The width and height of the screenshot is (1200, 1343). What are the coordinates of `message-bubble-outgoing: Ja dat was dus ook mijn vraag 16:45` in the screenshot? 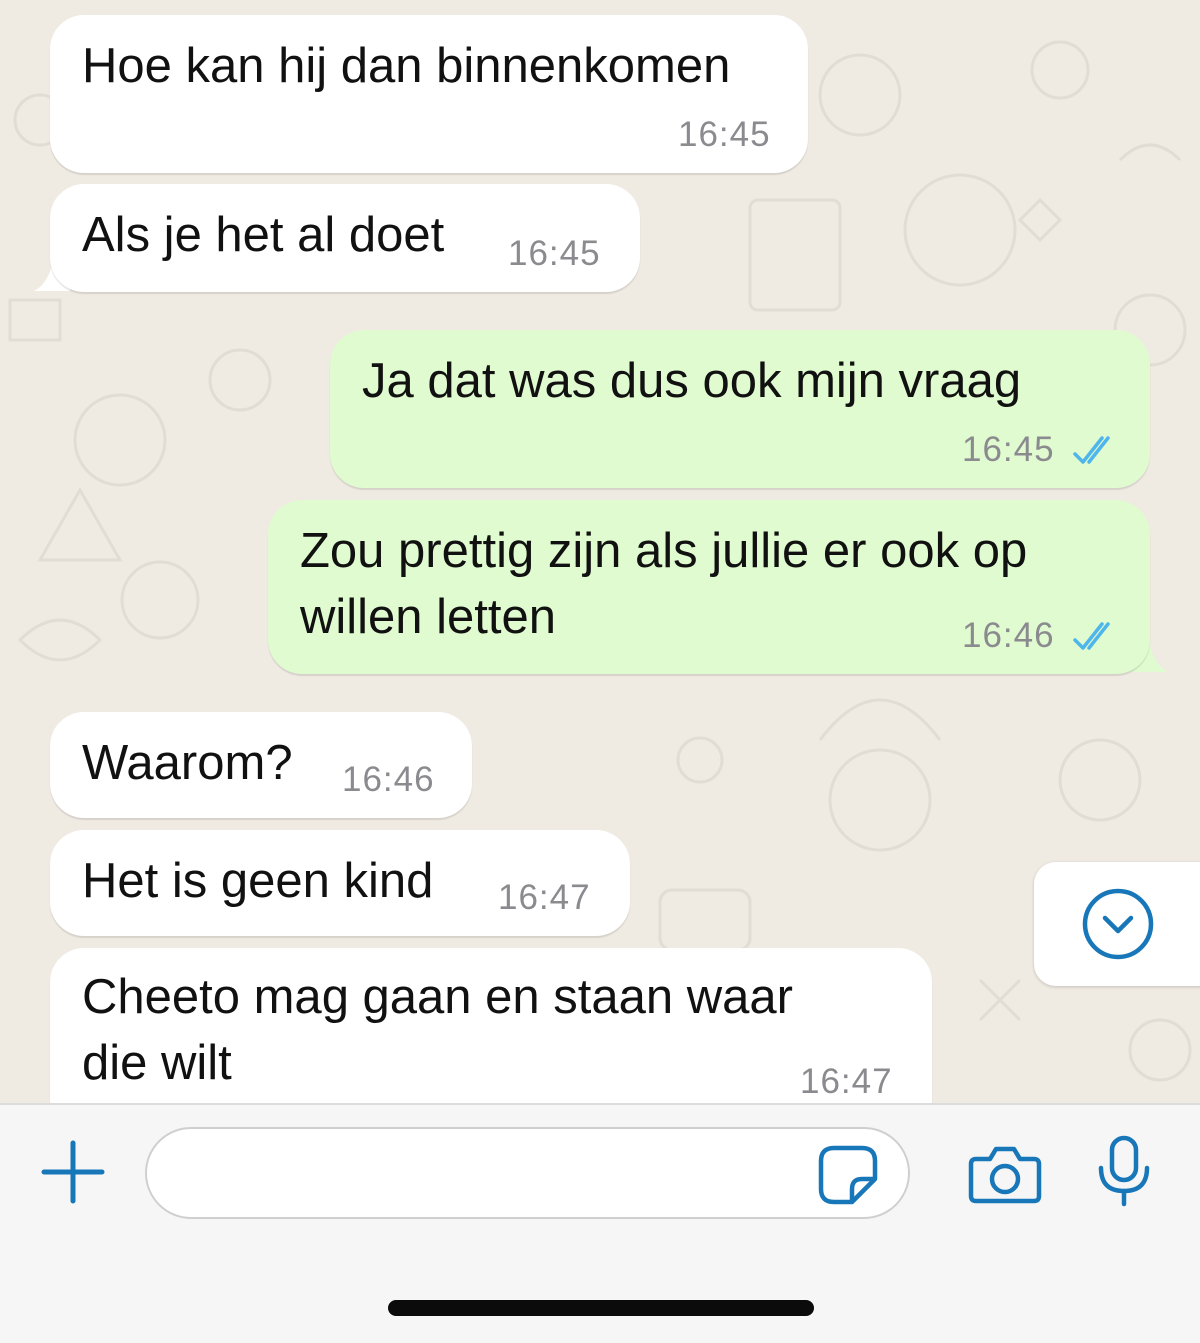 It's located at (740, 409).